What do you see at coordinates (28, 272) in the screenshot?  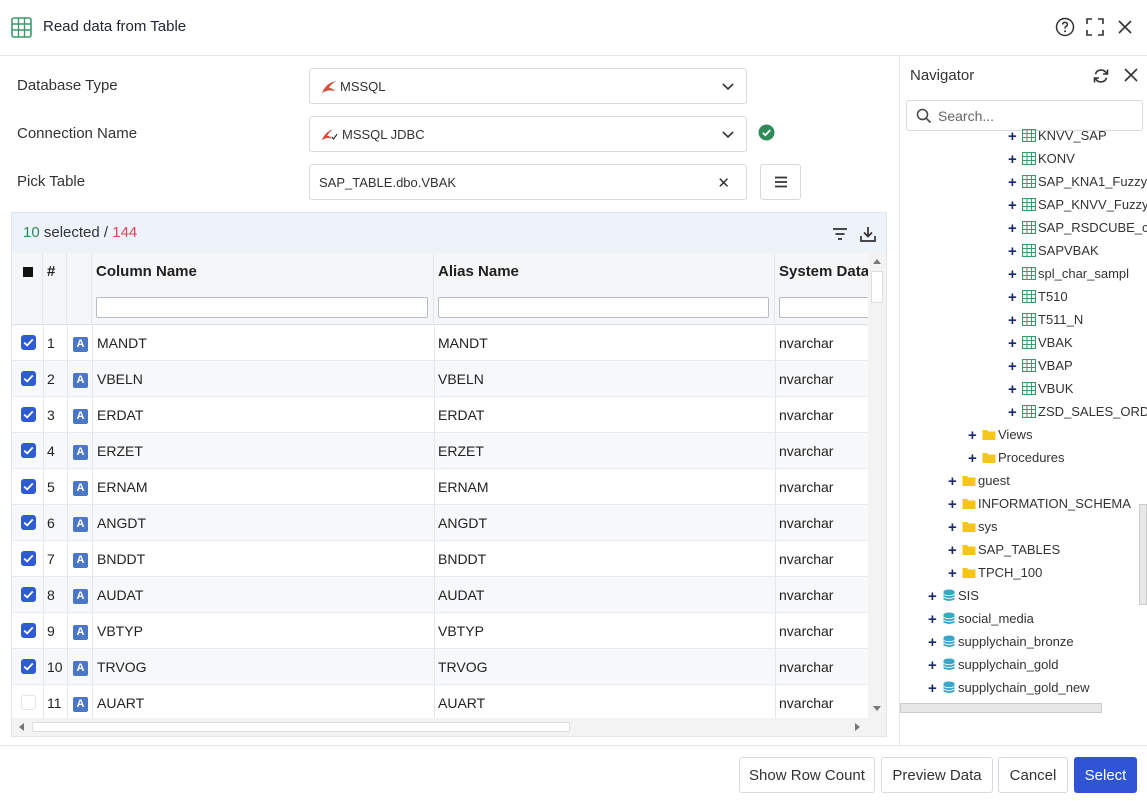 I see `select-all-checkbox` at bounding box center [28, 272].